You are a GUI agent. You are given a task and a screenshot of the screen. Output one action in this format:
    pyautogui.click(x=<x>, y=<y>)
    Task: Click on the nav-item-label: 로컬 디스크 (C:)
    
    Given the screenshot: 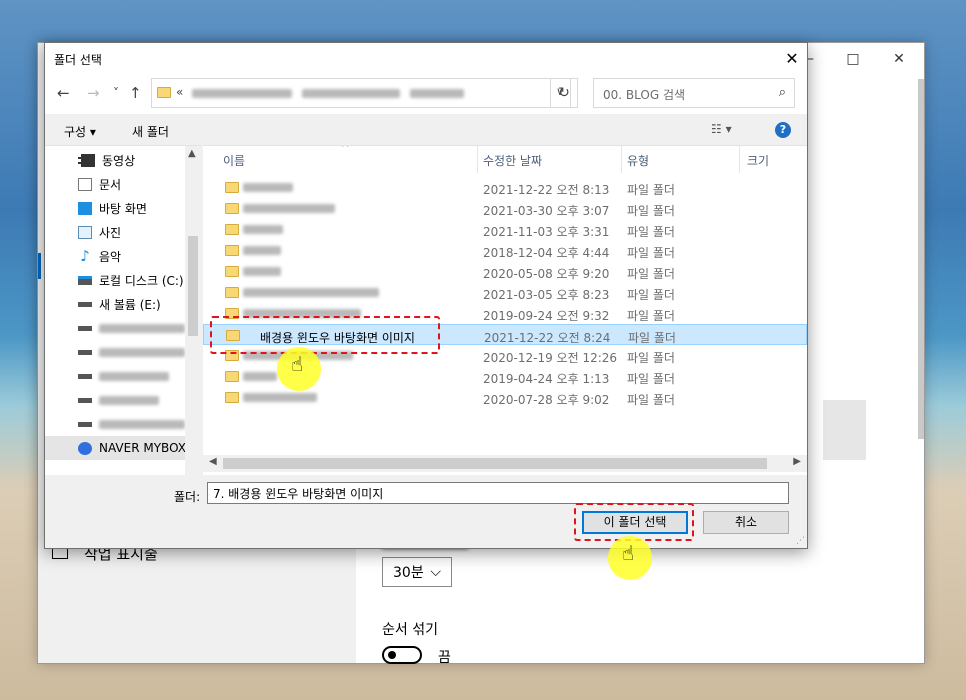 What is the action you would take?
    pyautogui.click(x=141, y=280)
    